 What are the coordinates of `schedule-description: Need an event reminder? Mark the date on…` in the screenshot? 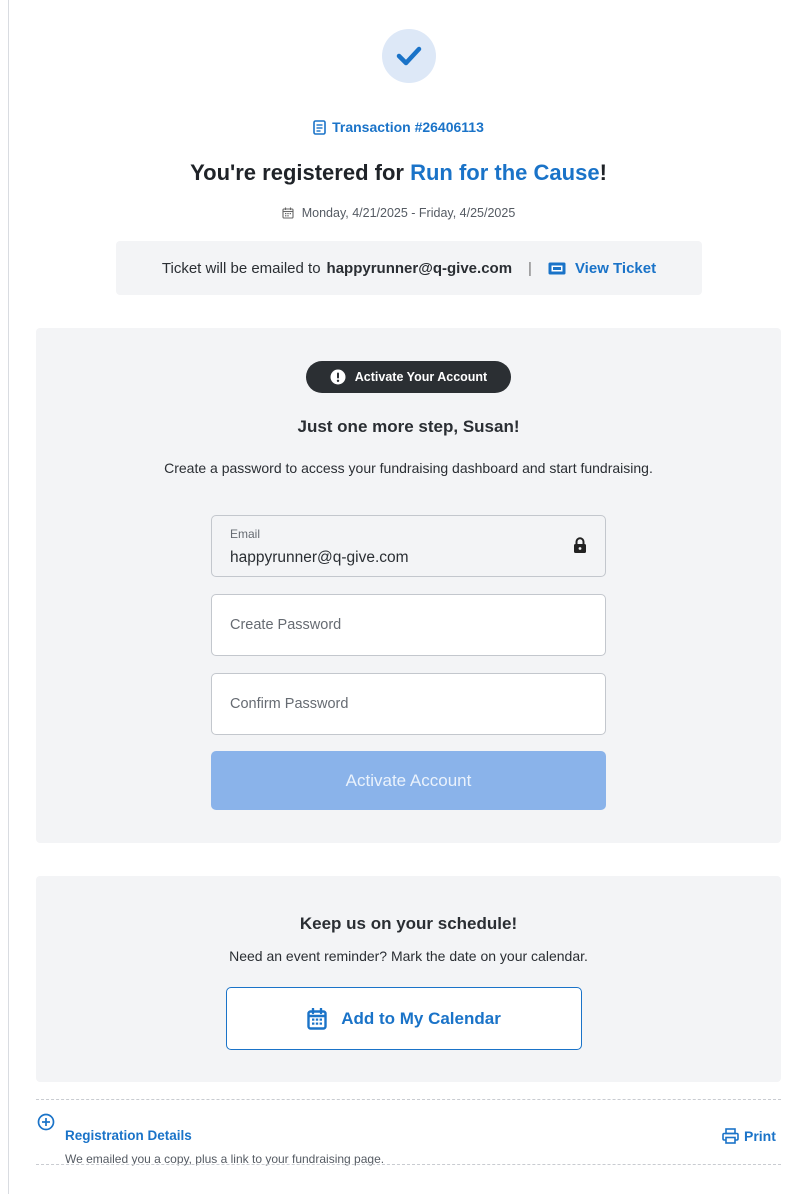 It's located at (408, 956).